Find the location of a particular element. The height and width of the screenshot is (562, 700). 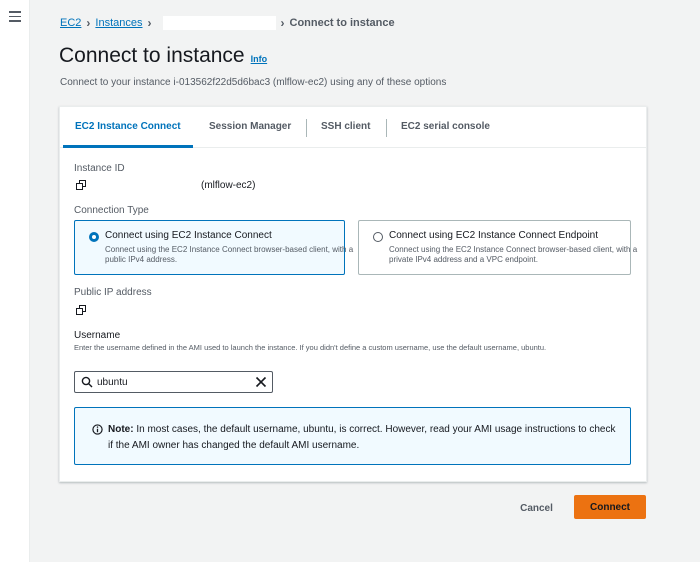

page-title: Connect to instance Info is located at coordinates (163, 56).